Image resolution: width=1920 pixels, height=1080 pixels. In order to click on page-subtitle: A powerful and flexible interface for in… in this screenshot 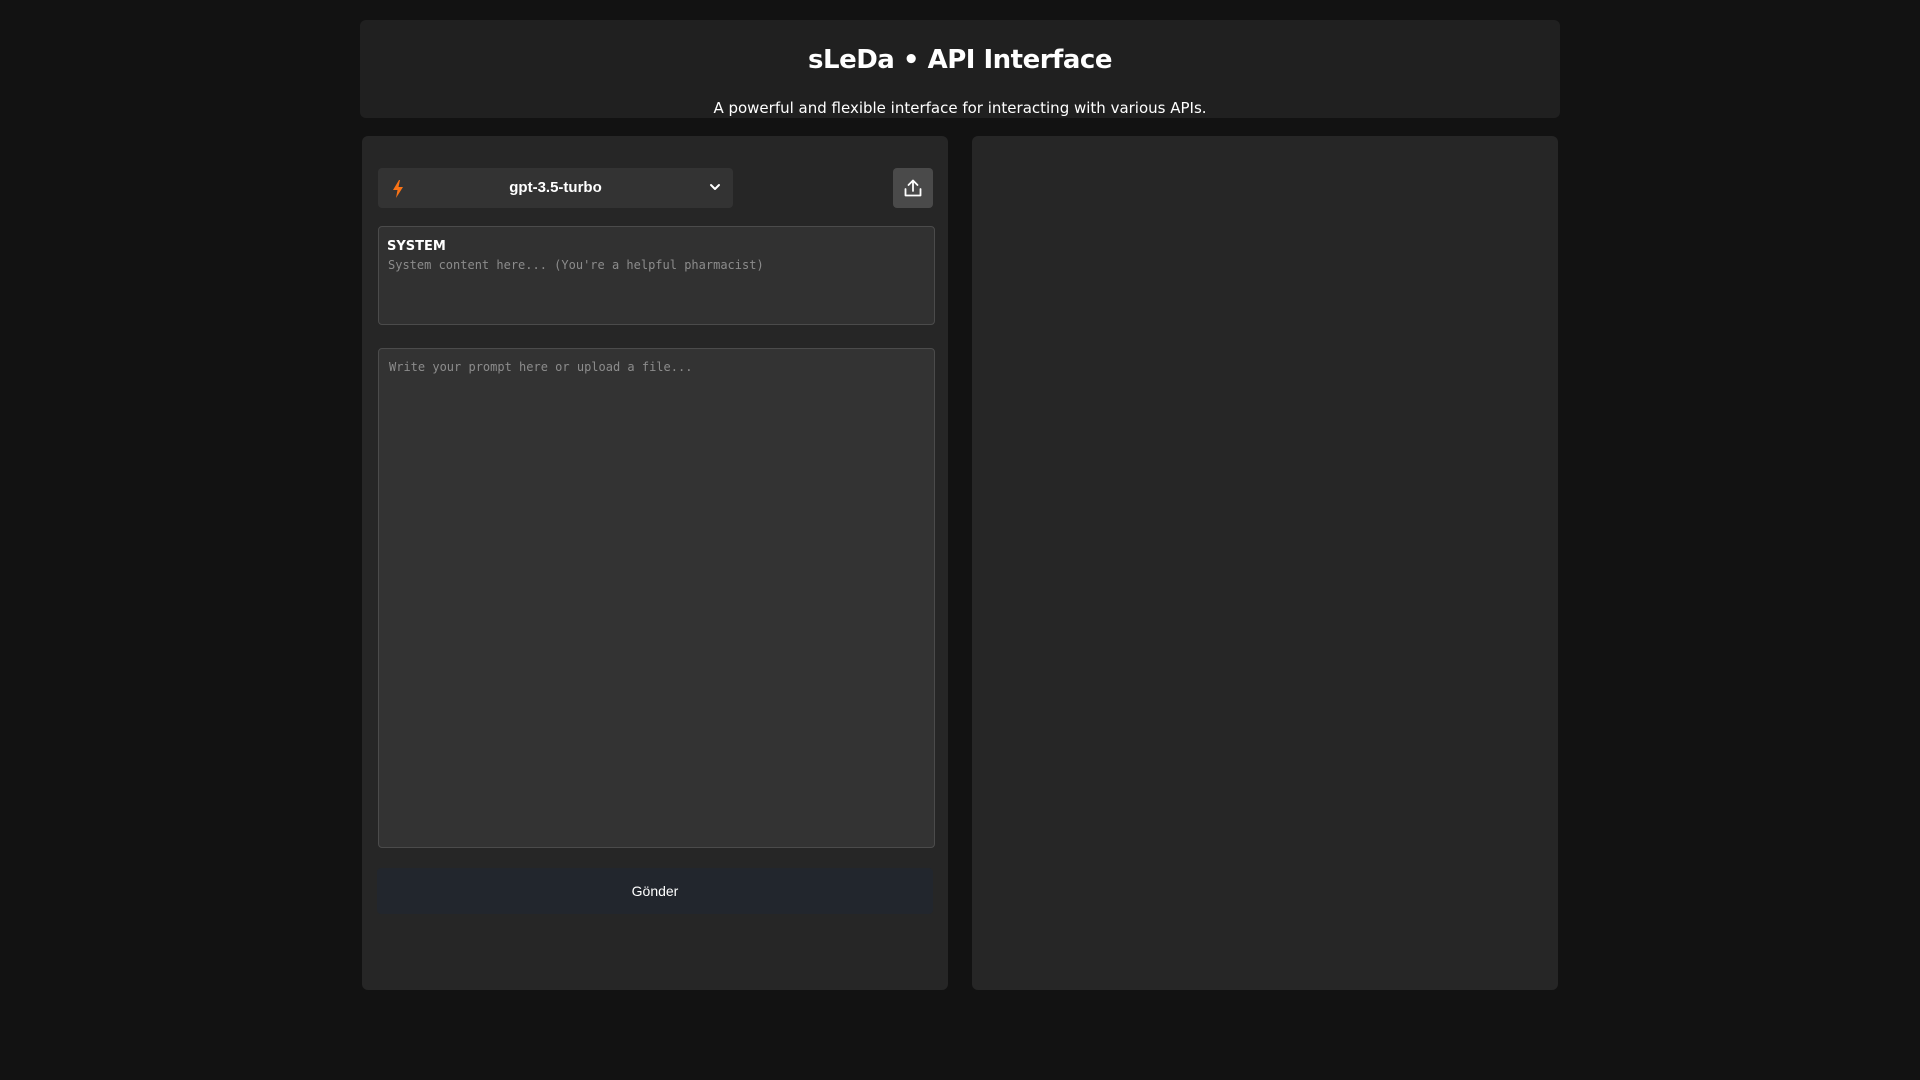, I will do `click(960, 108)`.